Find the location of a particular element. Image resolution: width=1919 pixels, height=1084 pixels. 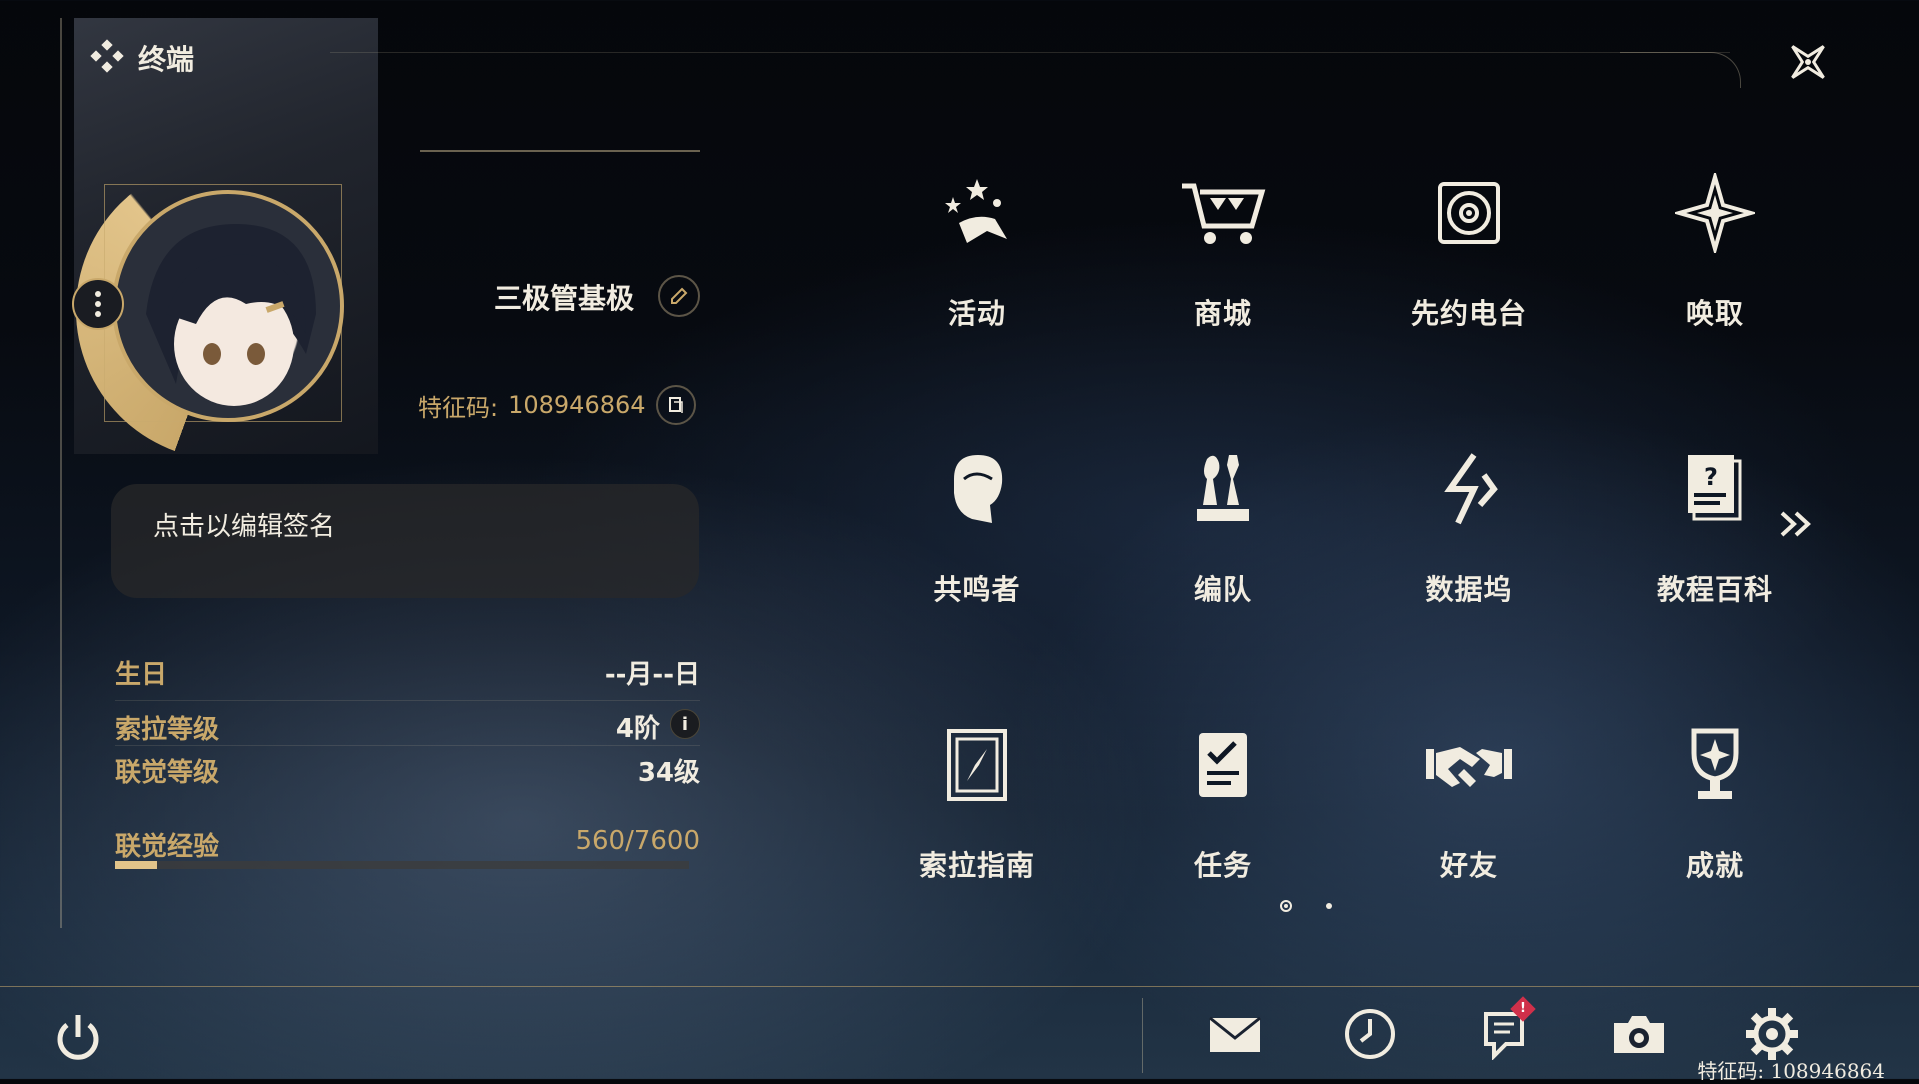

guidebook-icon is located at coordinates (977, 765).